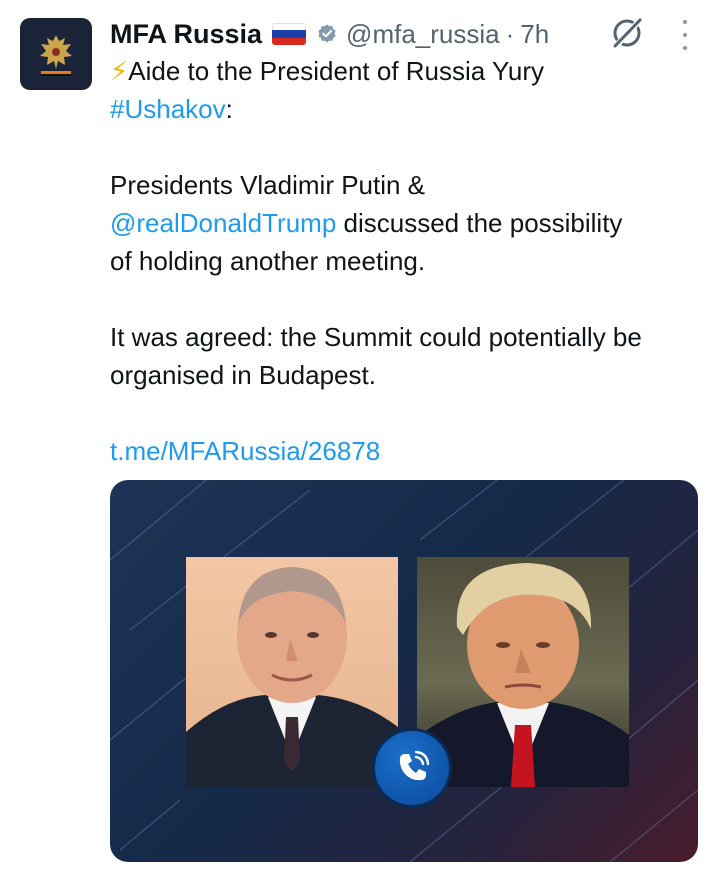 Image resolution: width=720 pixels, height=874 pixels. What do you see at coordinates (336, 71) in the screenshot?
I see `text-line: Aide to the President of Russia Yury` at bounding box center [336, 71].